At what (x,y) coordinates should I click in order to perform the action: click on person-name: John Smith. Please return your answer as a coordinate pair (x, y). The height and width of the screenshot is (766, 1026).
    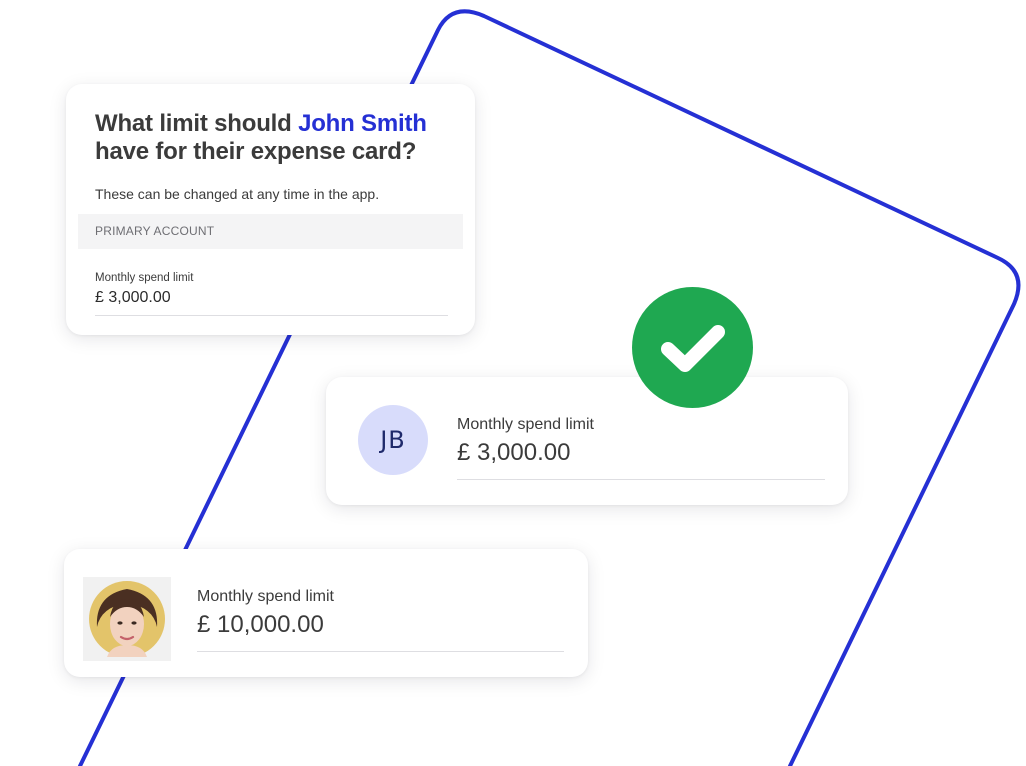
    Looking at the image, I should click on (362, 123).